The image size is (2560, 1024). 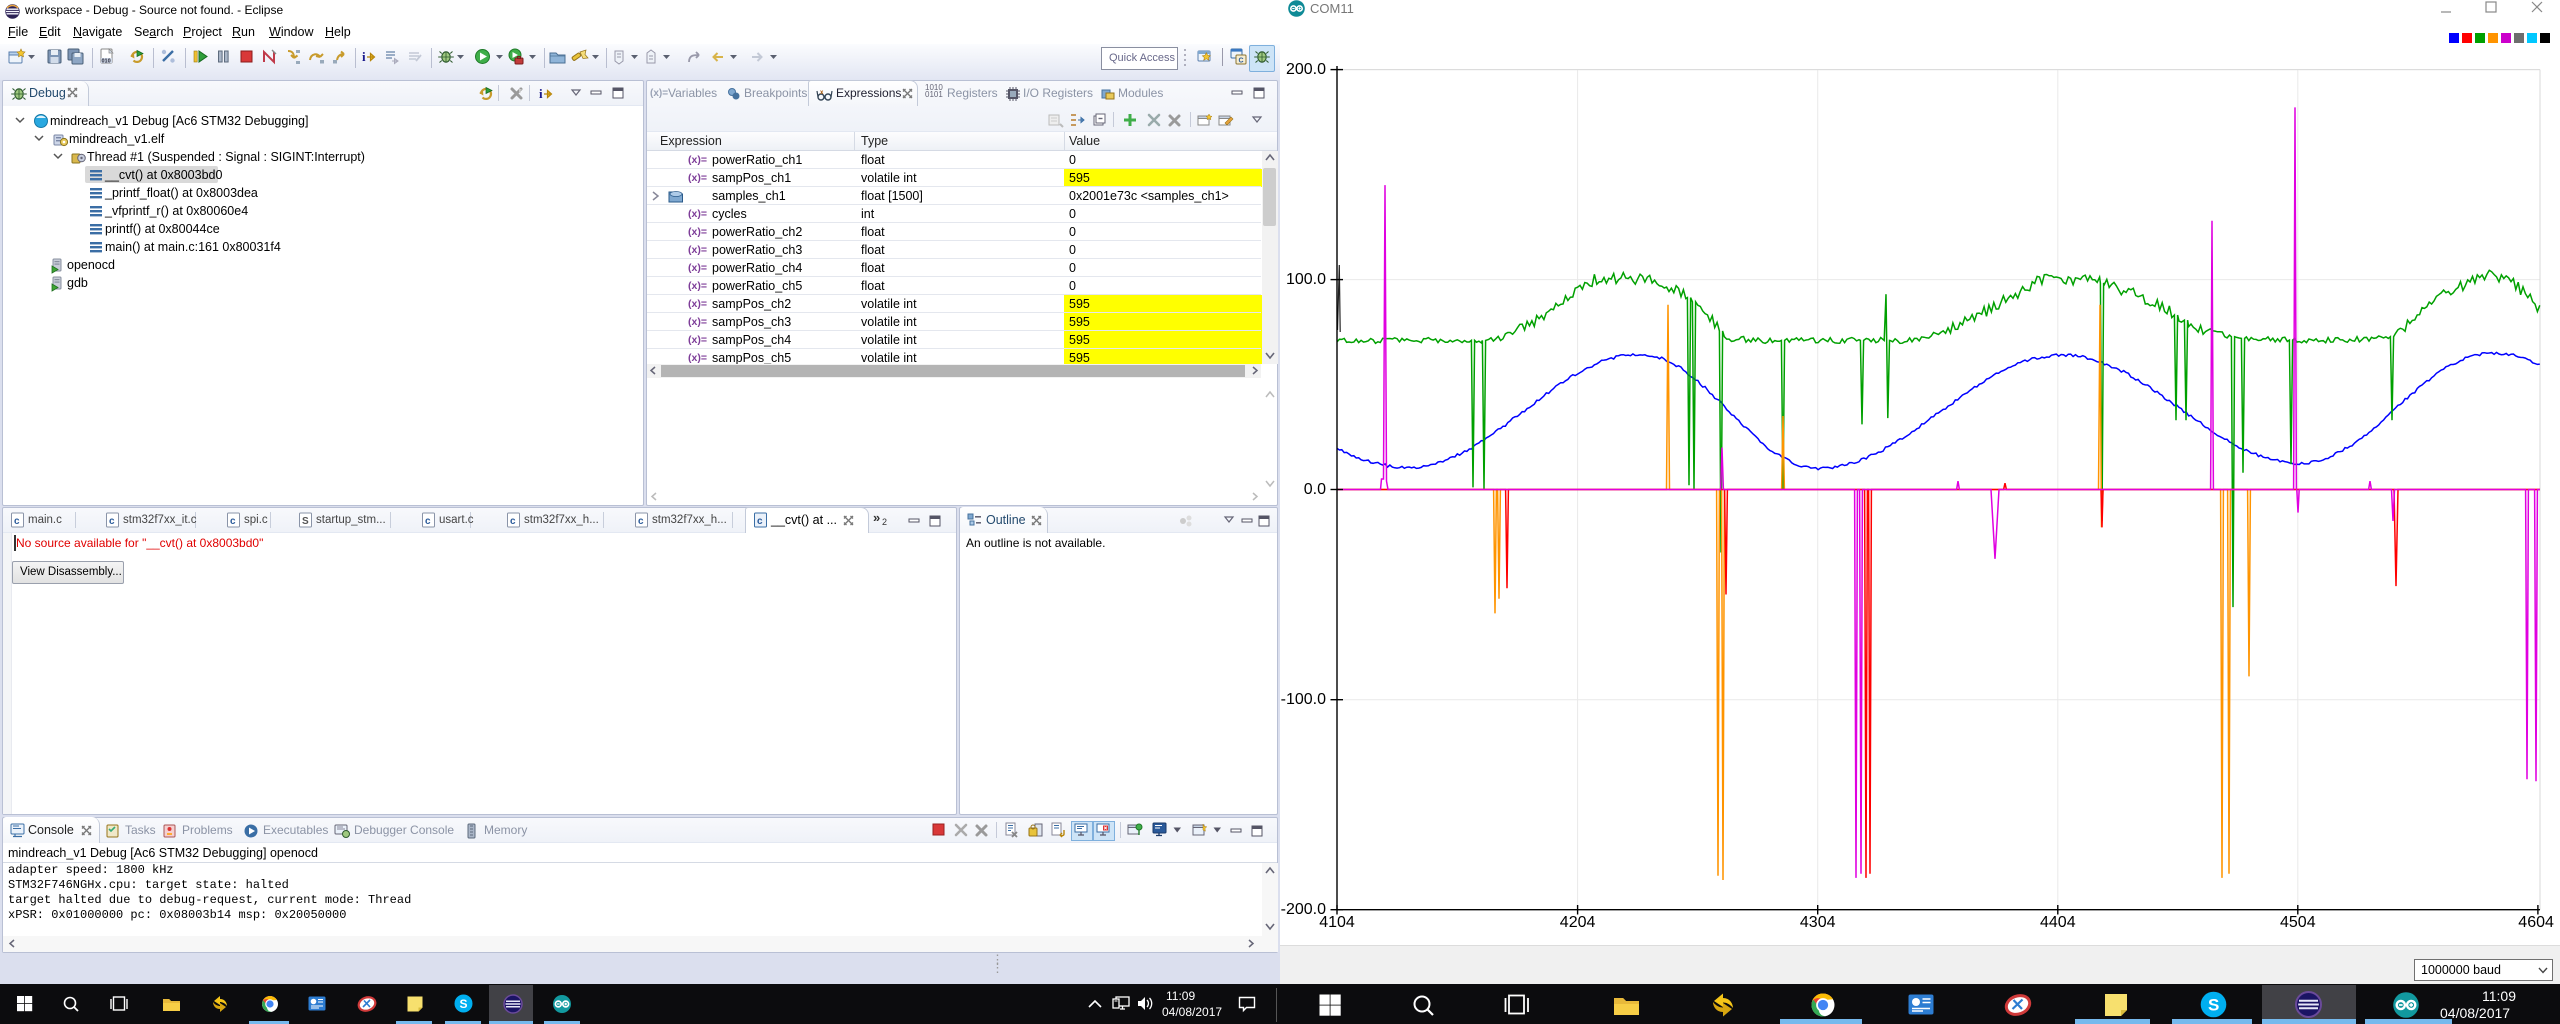 What do you see at coordinates (1315, 489) in the screenshot?
I see `svg-text: 0.0` at bounding box center [1315, 489].